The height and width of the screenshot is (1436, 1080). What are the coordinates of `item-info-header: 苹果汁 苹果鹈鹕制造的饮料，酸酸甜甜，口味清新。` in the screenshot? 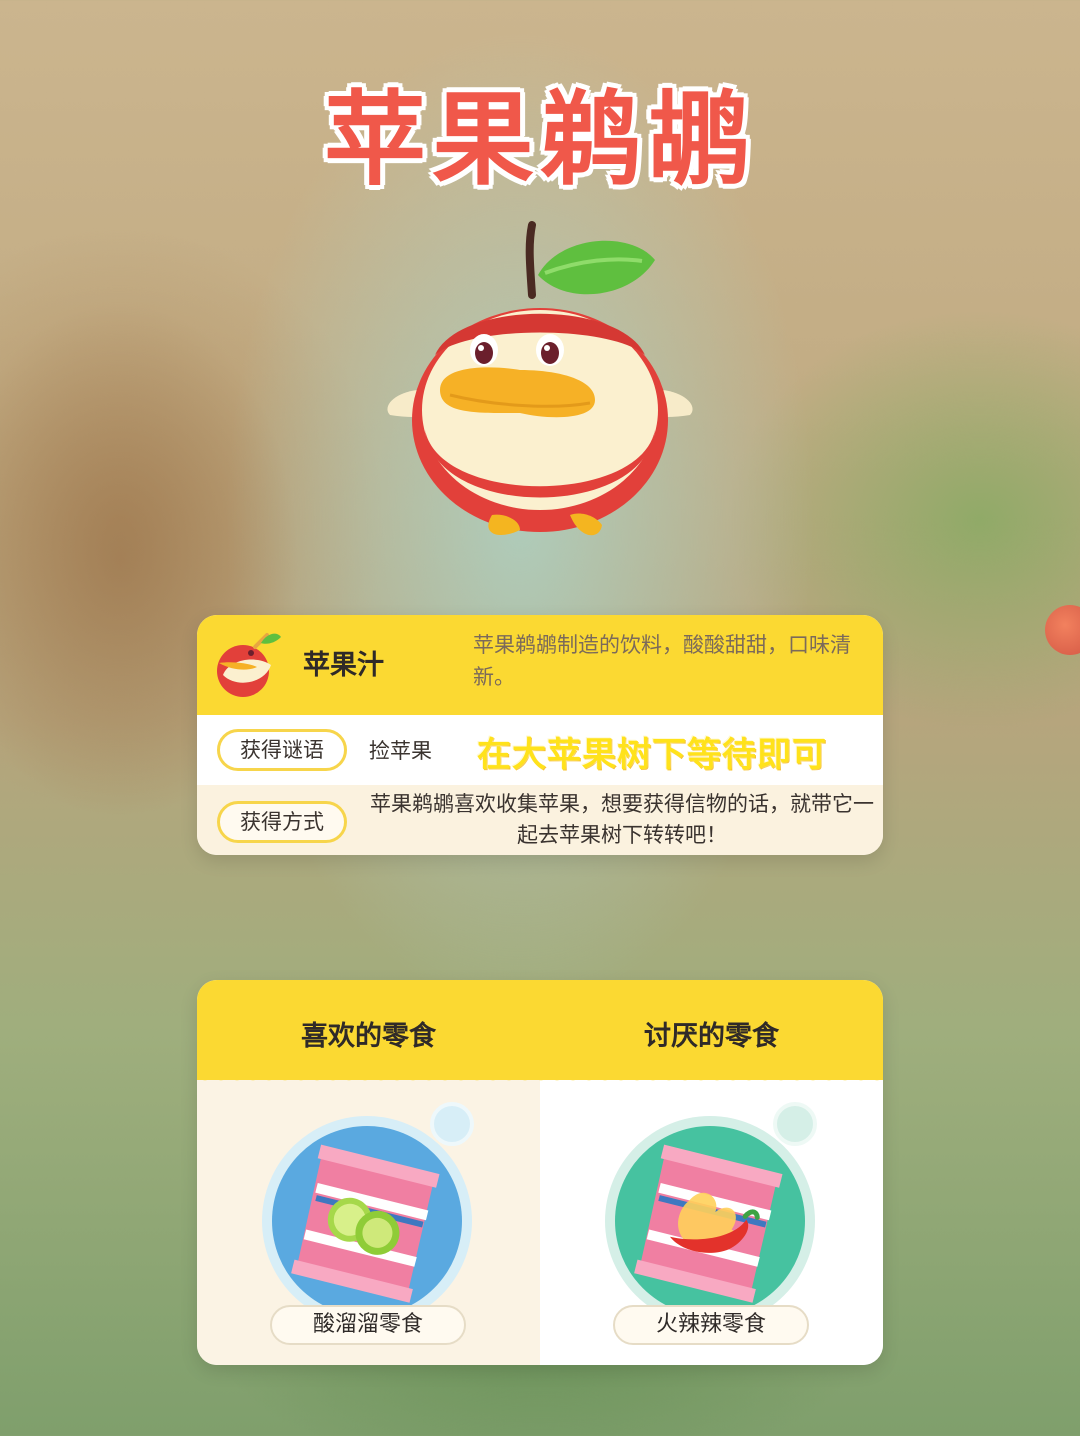 It's located at (540, 669).